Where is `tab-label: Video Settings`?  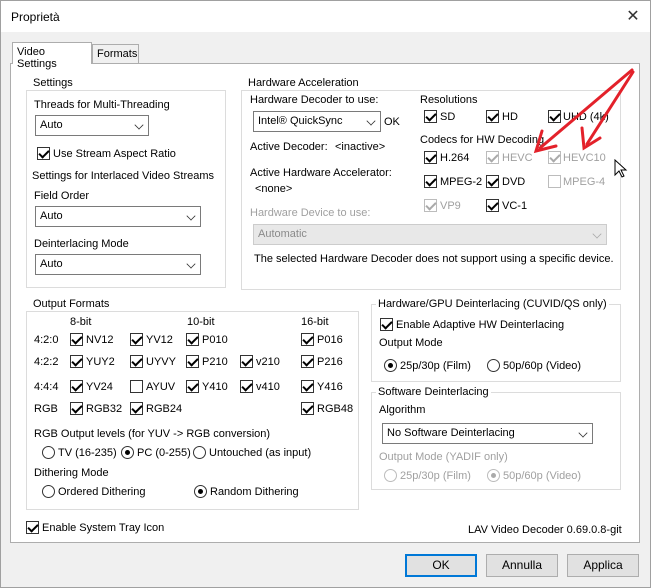
tab-label: Video Settings is located at coordinates (37, 58).